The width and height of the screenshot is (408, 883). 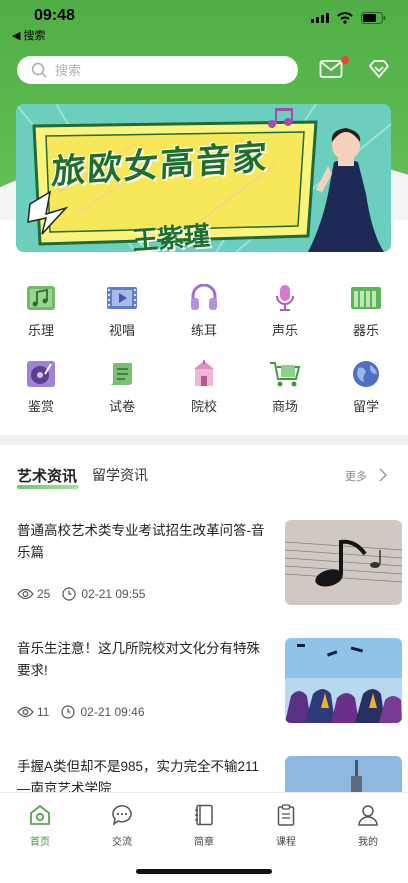 What do you see at coordinates (204, 297) in the screenshot?
I see `headphones-icon` at bounding box center [204, 297].